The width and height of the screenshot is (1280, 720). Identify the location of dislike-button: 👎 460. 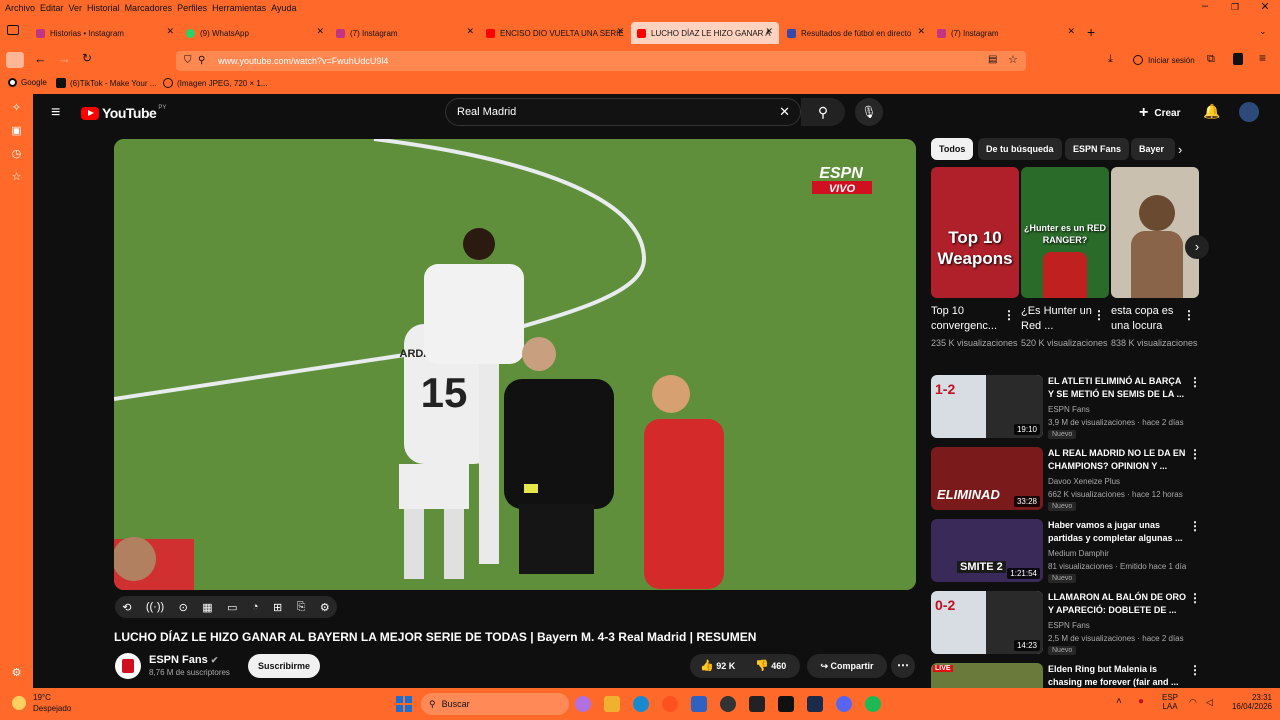
(770, 665).